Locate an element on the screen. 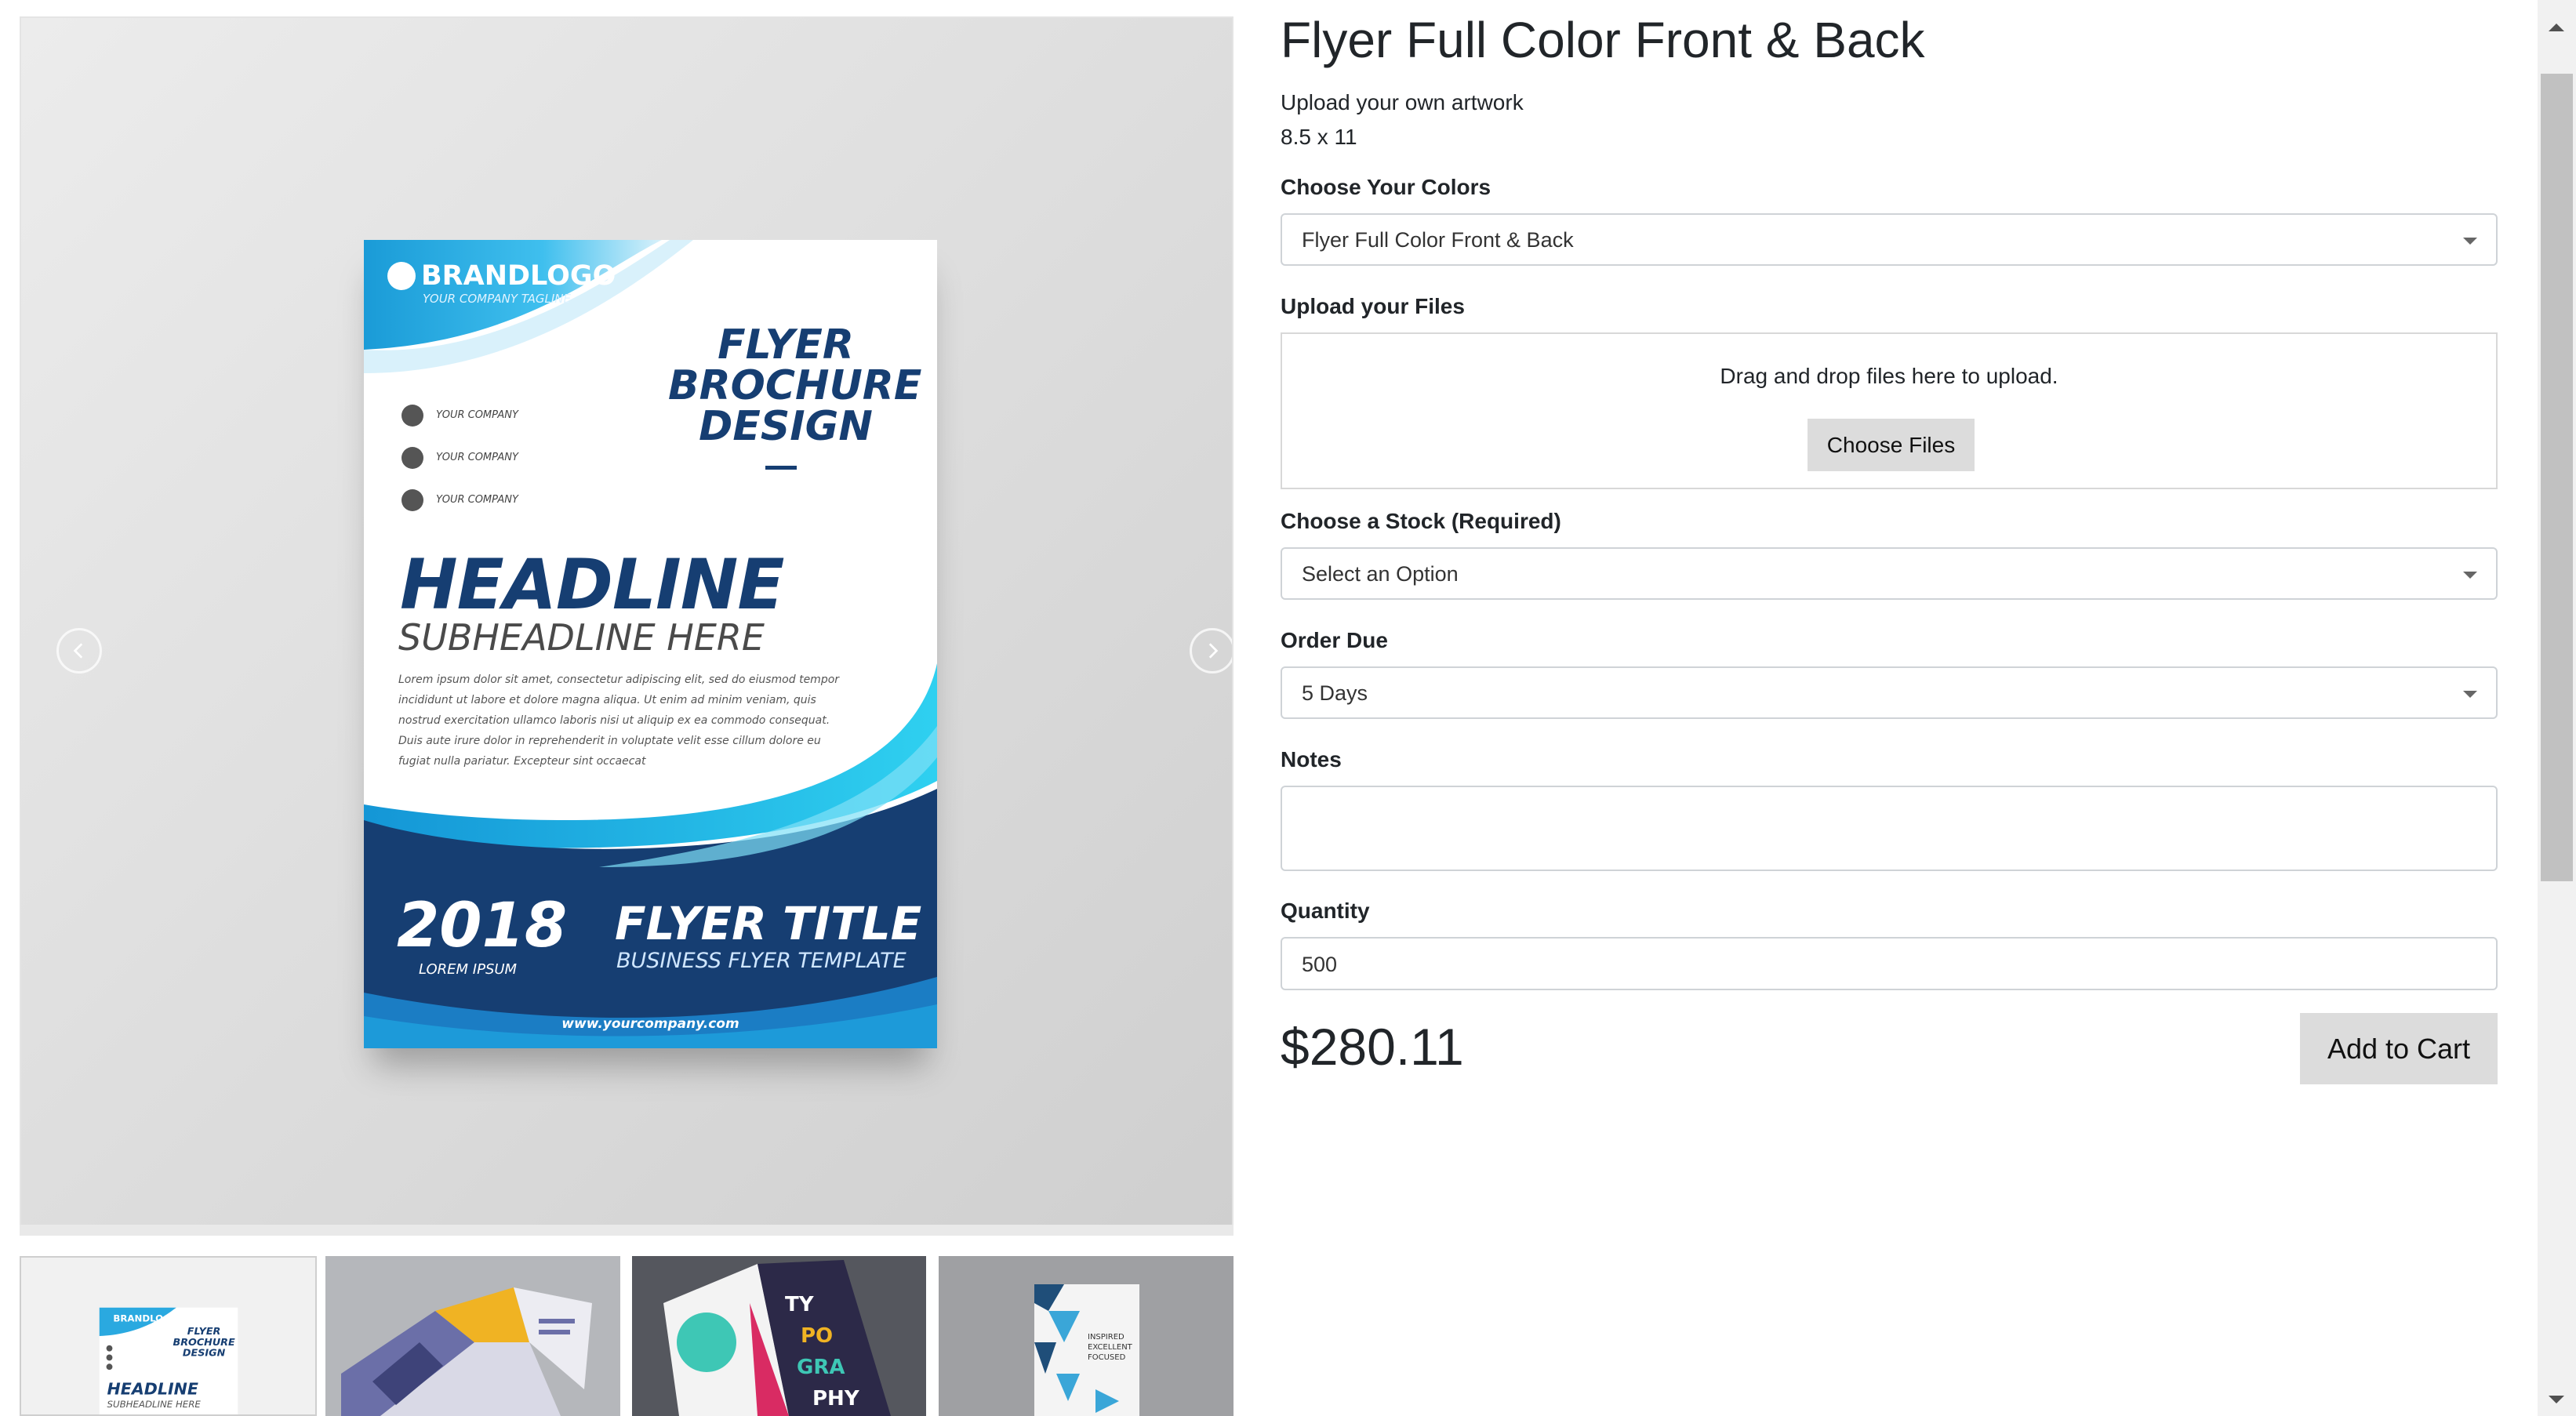 The width and height of the screenshot is (2576, 1416). thumbnail-image is located at coordinates (472, 1336).